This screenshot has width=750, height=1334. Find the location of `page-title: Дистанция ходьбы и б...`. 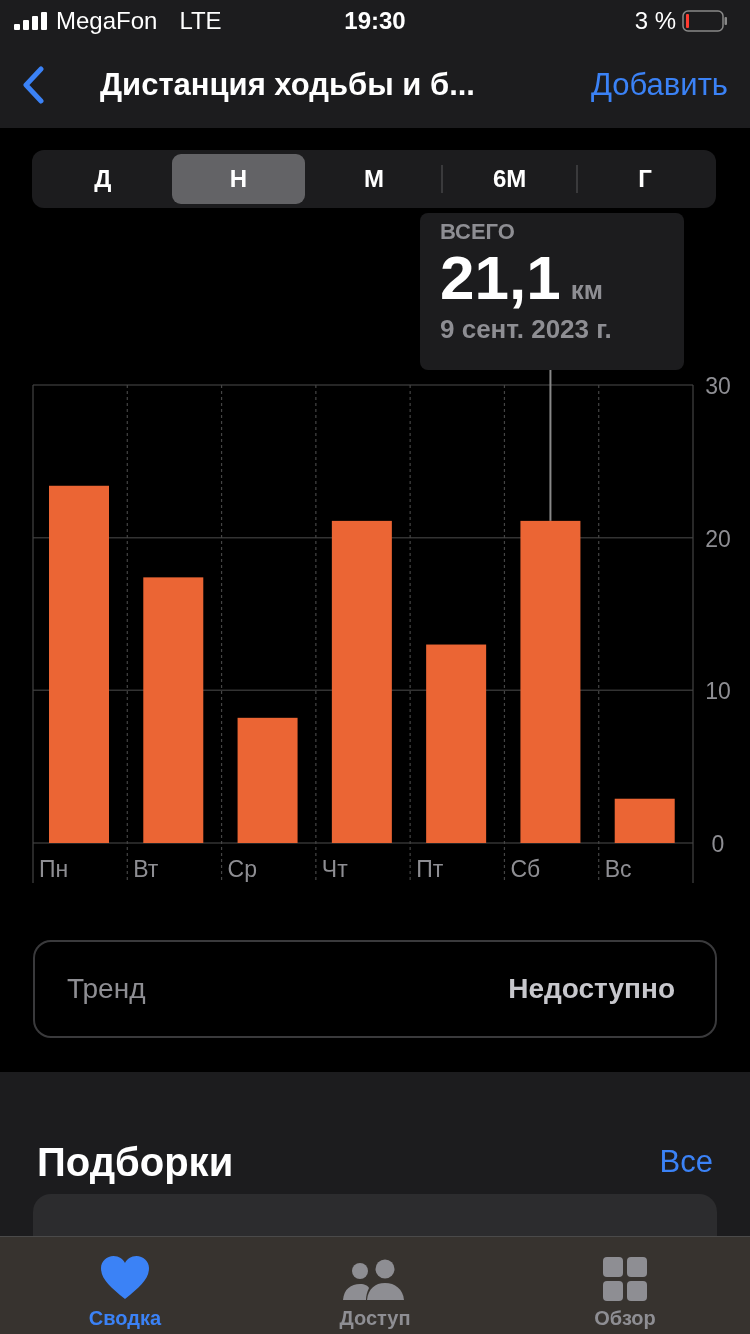

page-title: Дистанция ходьбы и б... is located at coordinates (288, 85).